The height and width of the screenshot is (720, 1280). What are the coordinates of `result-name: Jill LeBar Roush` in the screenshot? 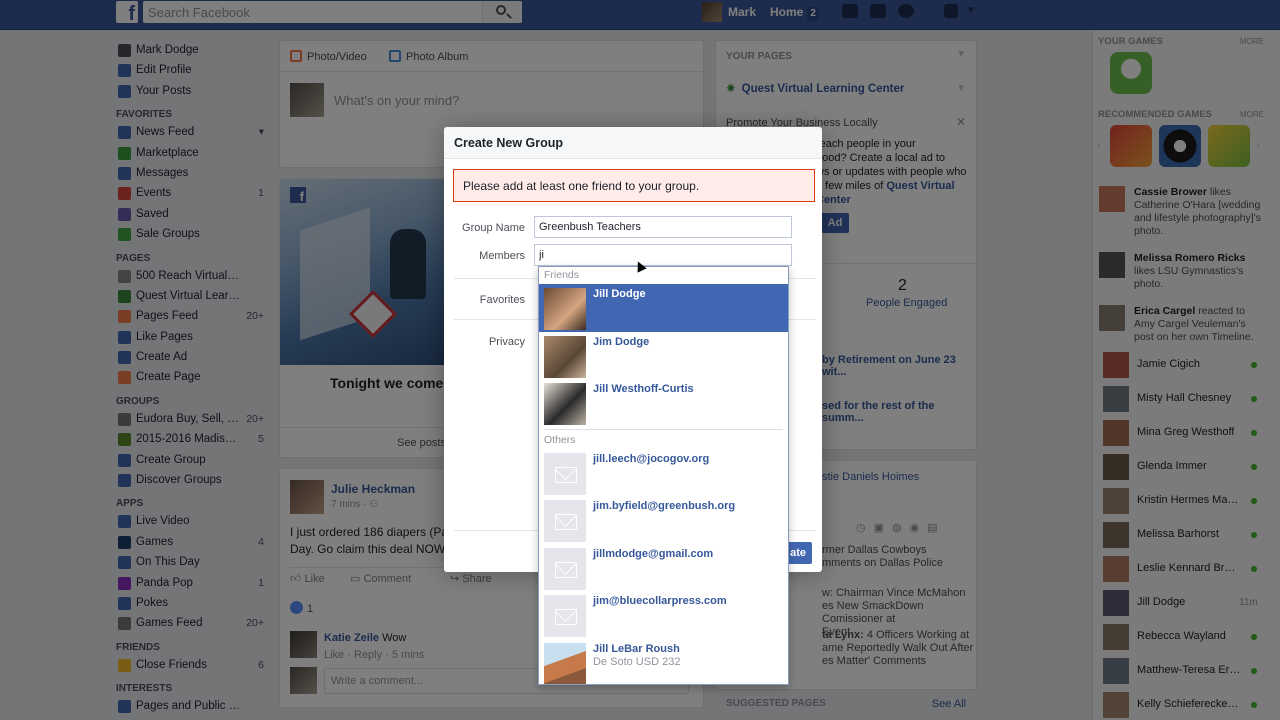 It's located at (636, 648).